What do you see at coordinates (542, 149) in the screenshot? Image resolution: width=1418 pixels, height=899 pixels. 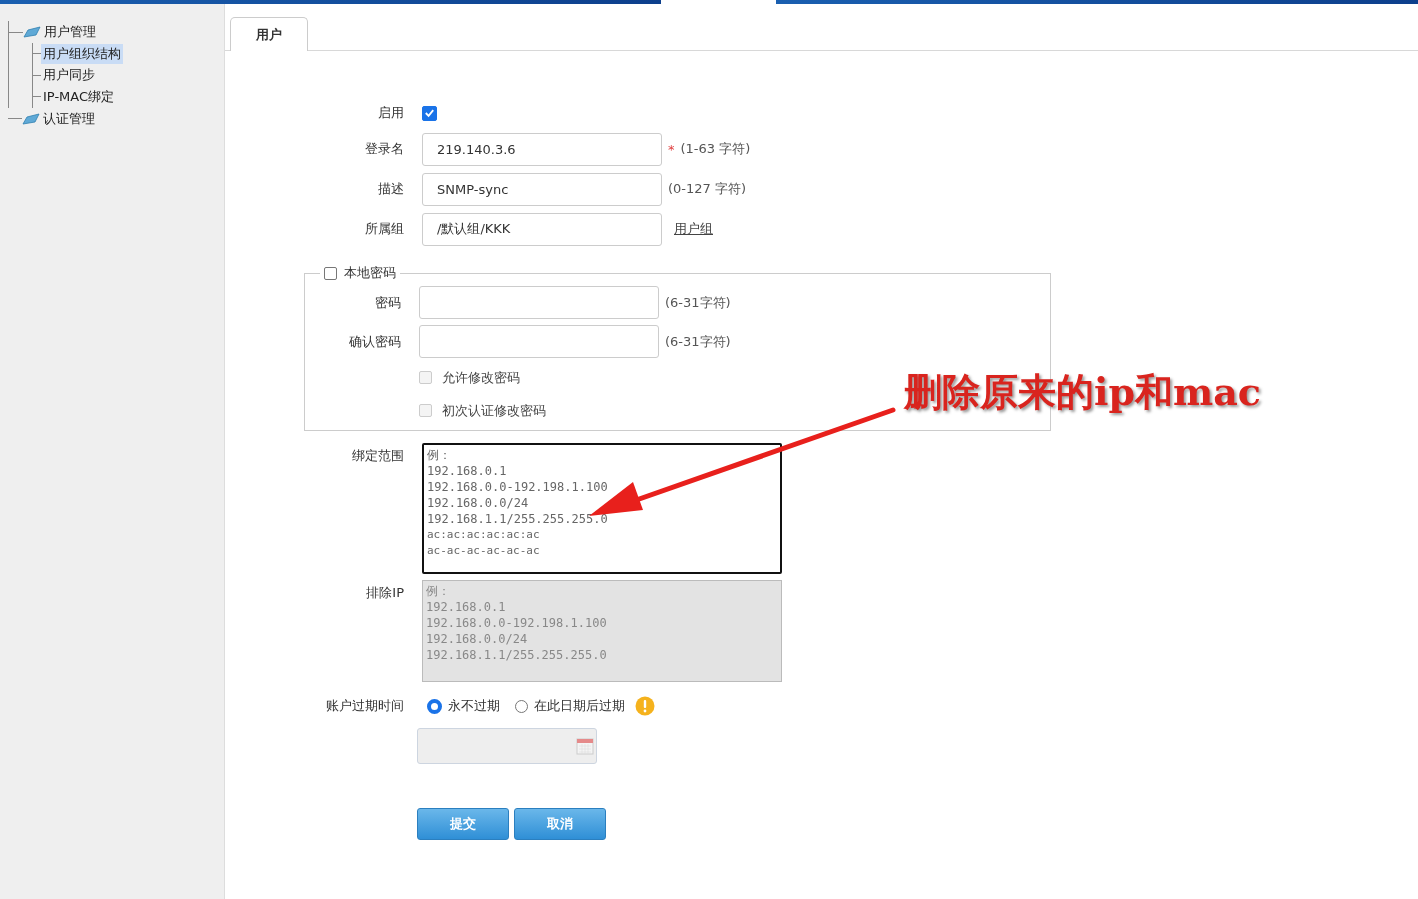 I see `text-field: 219.140.3.6` at bounding box center [542, 149].